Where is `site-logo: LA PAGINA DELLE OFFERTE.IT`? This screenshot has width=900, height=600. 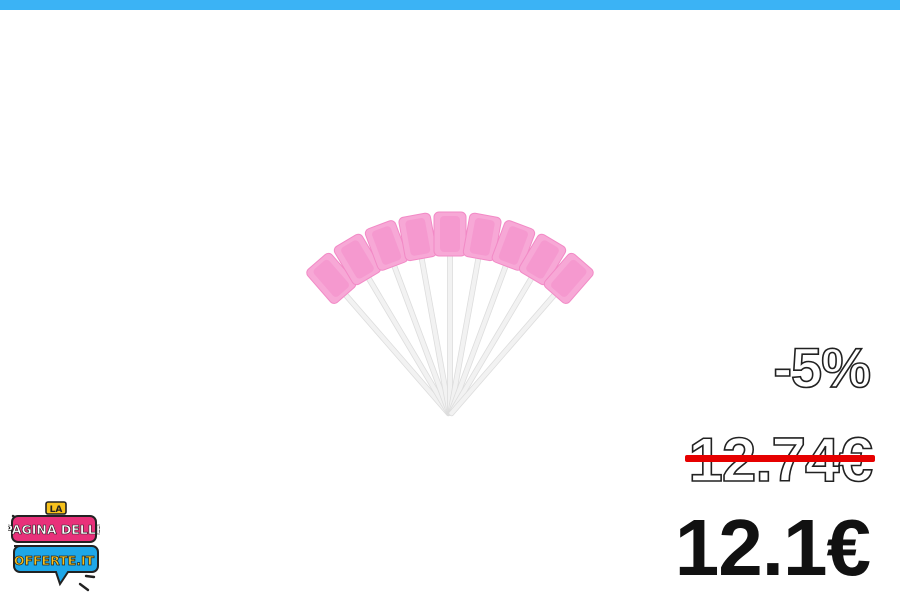
site-logo: LA PAGINA DELLE OFFERTE.IT is located at coordinates (54, 546).